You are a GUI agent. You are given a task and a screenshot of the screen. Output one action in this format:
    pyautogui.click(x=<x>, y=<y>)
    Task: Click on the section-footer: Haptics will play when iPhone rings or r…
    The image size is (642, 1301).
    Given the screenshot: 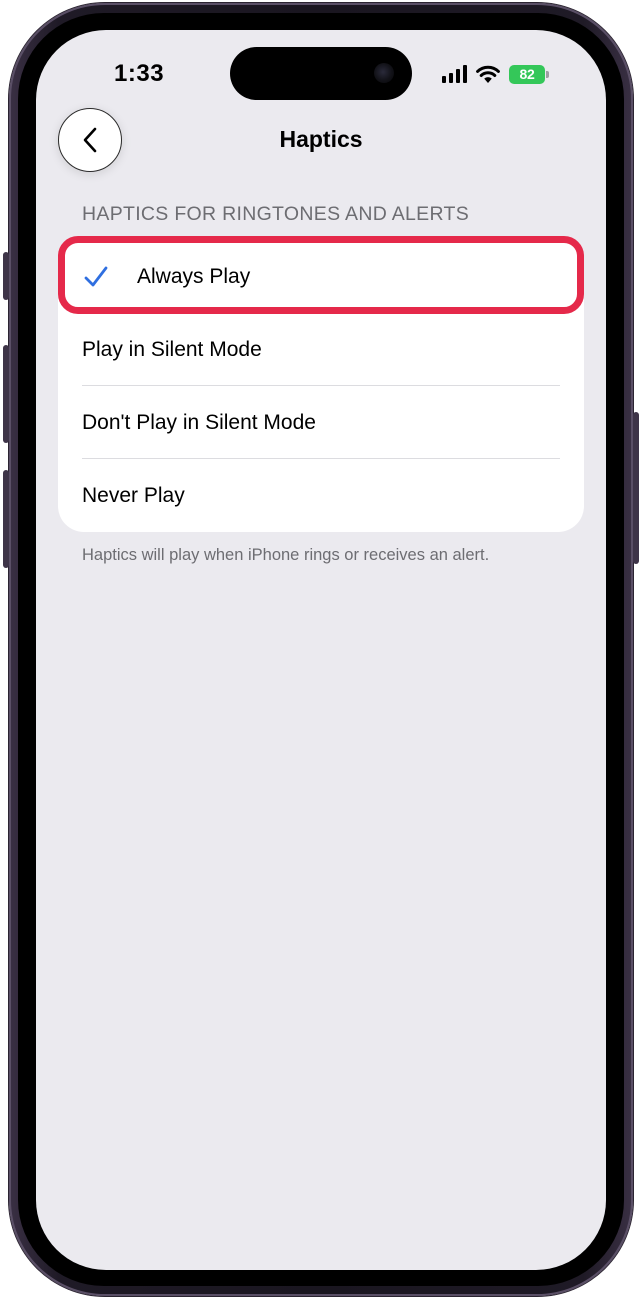 What is the action you would take?
    pyautogui.click(x=286, y=555)
    